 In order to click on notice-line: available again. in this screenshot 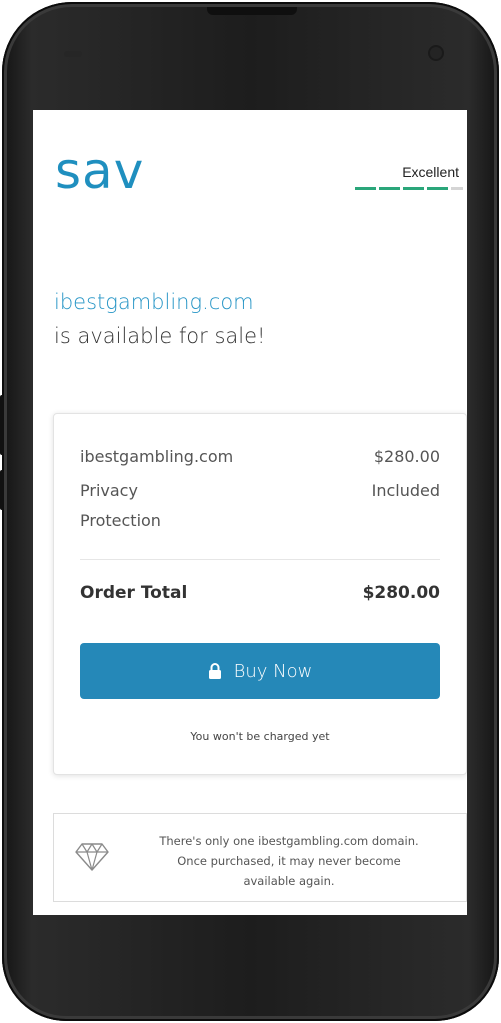, I will do `click(289, 881)`.